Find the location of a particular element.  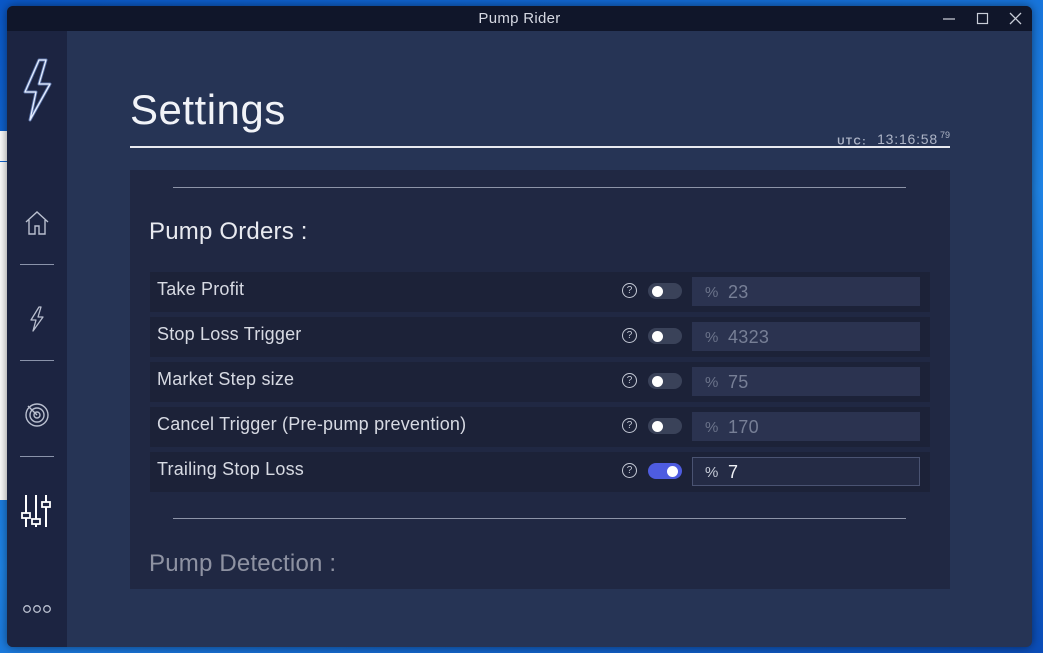

nav-home-button is located at coordinates (37, 223).